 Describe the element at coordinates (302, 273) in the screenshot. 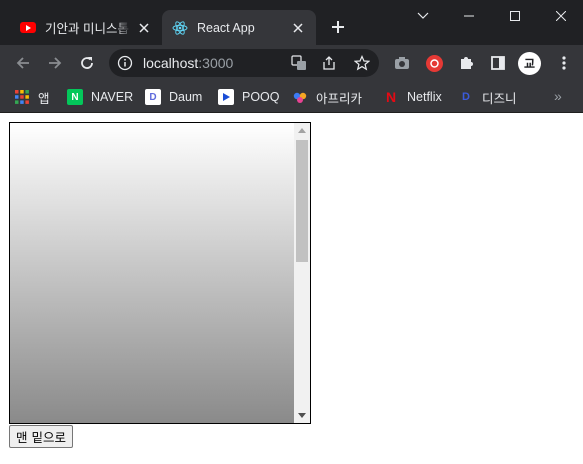

I see `scrollbar` at that location.